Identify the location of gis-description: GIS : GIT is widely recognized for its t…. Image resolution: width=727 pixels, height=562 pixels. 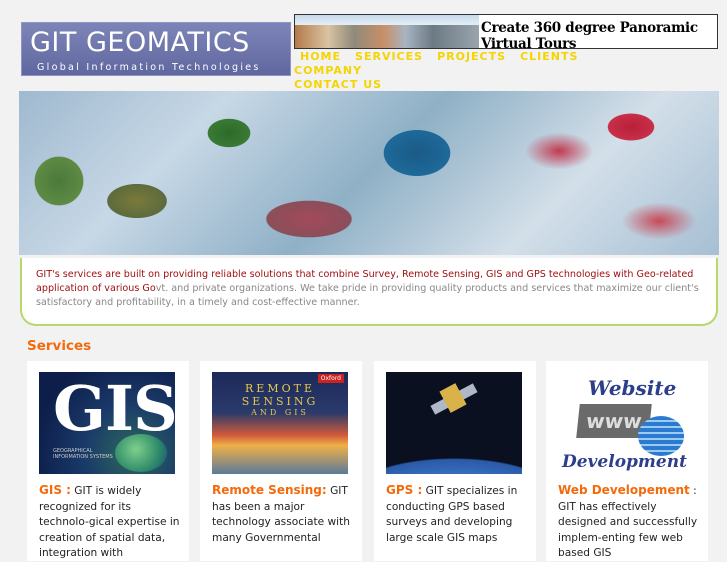
(111, 522).